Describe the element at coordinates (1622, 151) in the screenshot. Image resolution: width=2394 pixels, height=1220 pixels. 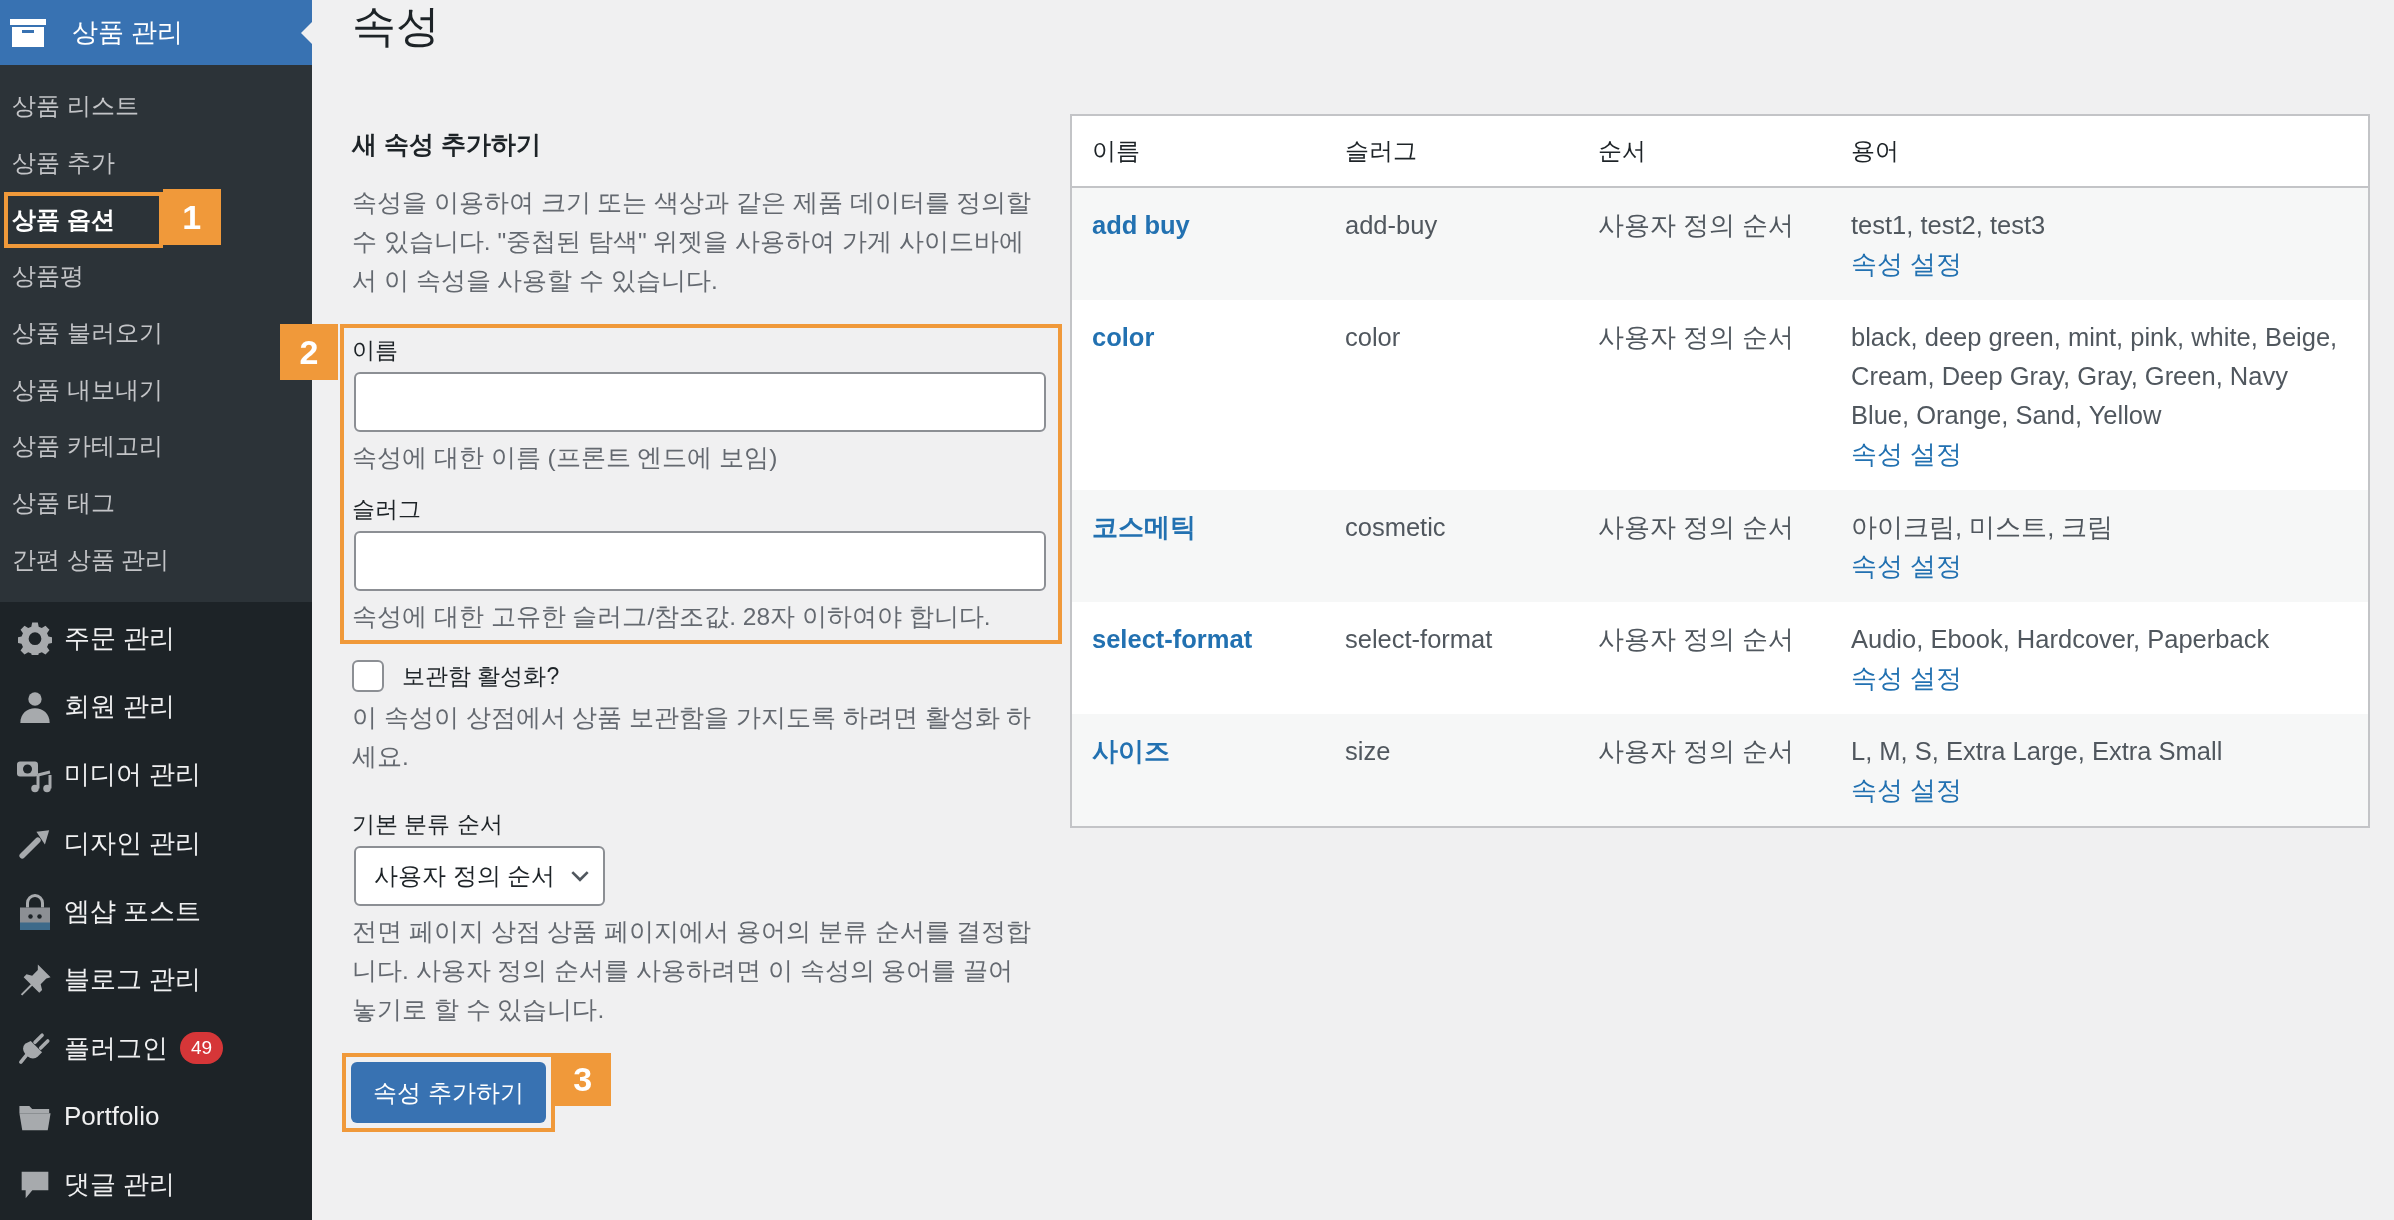
I see `column-header: 순서` at that location.